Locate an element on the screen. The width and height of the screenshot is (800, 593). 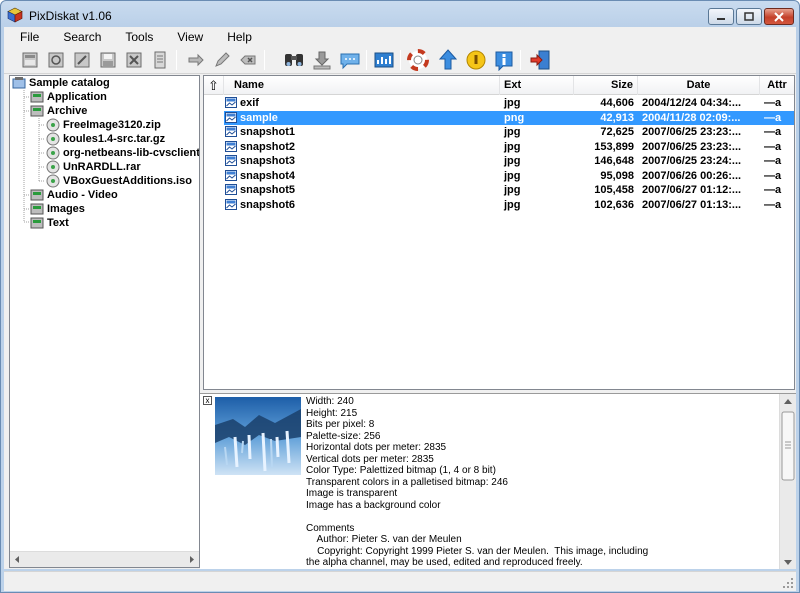
tree-item-images: Images is located at coordinates (57, 209).